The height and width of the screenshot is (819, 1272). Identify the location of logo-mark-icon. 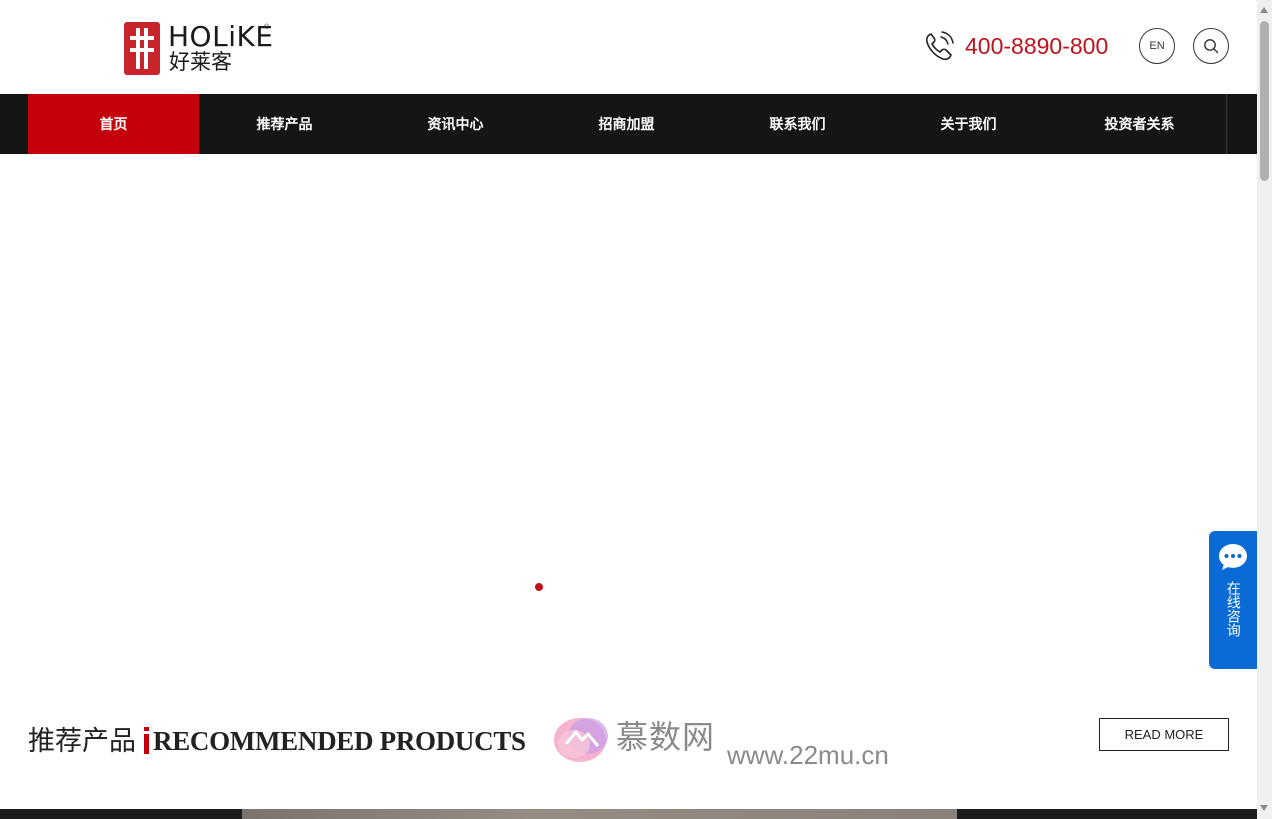
(142, 48).